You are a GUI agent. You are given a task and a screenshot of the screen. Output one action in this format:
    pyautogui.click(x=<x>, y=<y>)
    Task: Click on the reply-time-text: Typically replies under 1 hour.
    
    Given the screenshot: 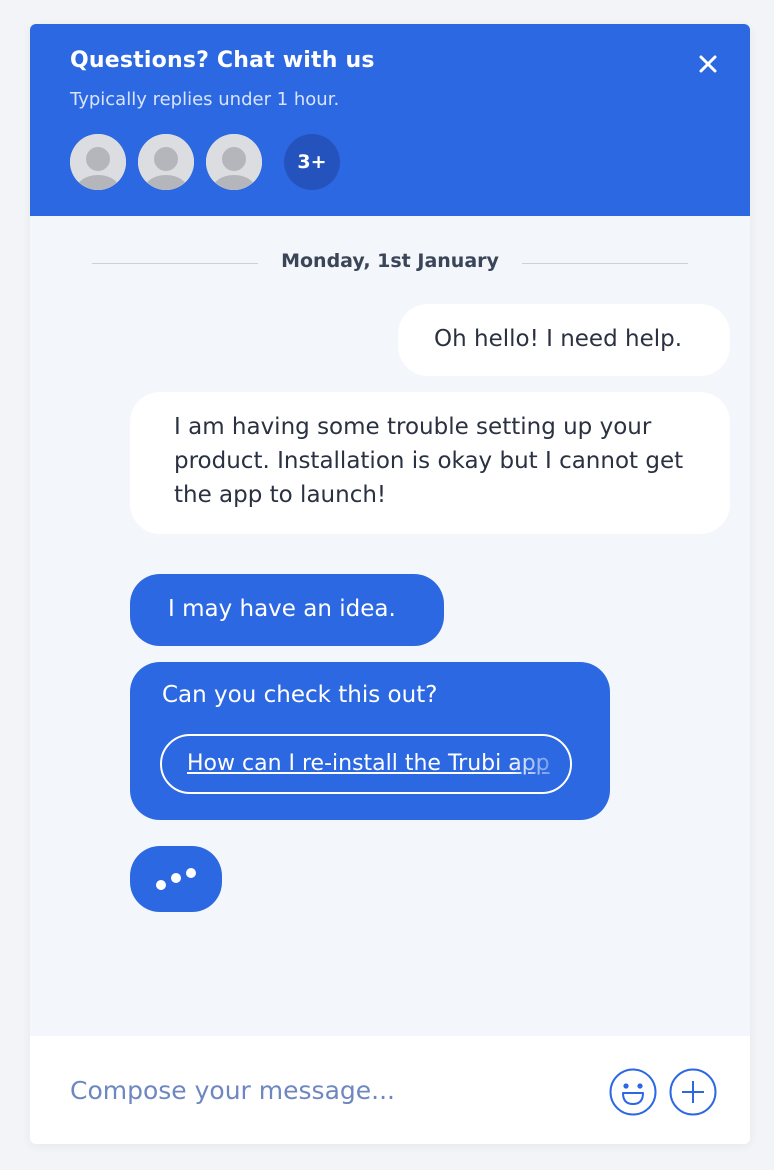 What is the action you would take?
    pyautogui.click(x=205, y=99)
    